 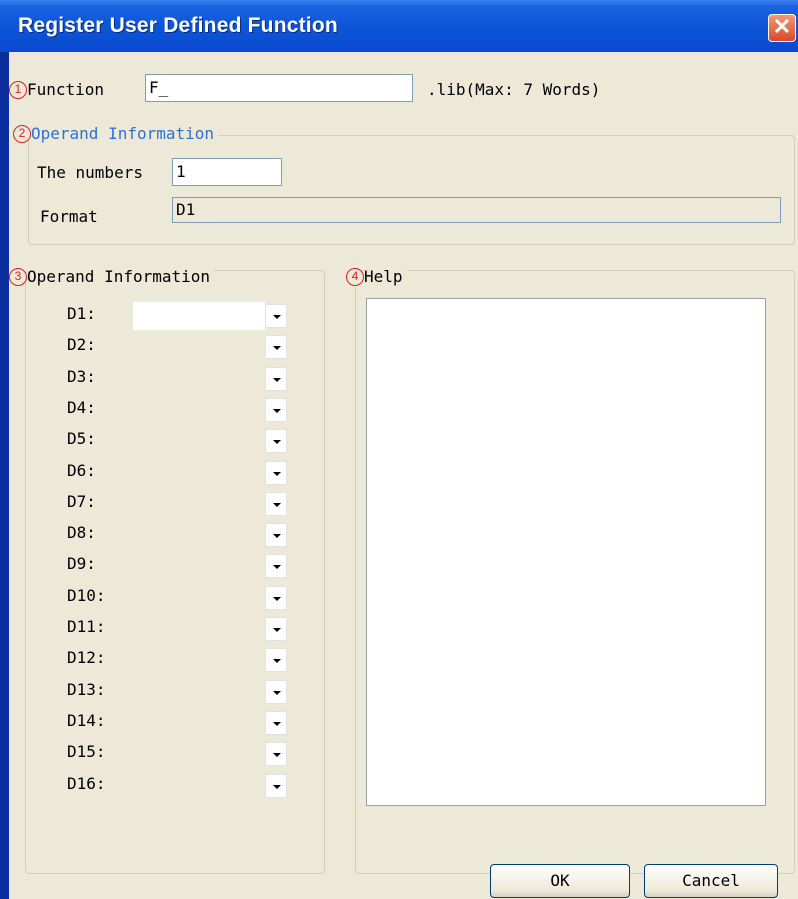 I want to click on operand-label: D15:, so click(x=86, y=751).